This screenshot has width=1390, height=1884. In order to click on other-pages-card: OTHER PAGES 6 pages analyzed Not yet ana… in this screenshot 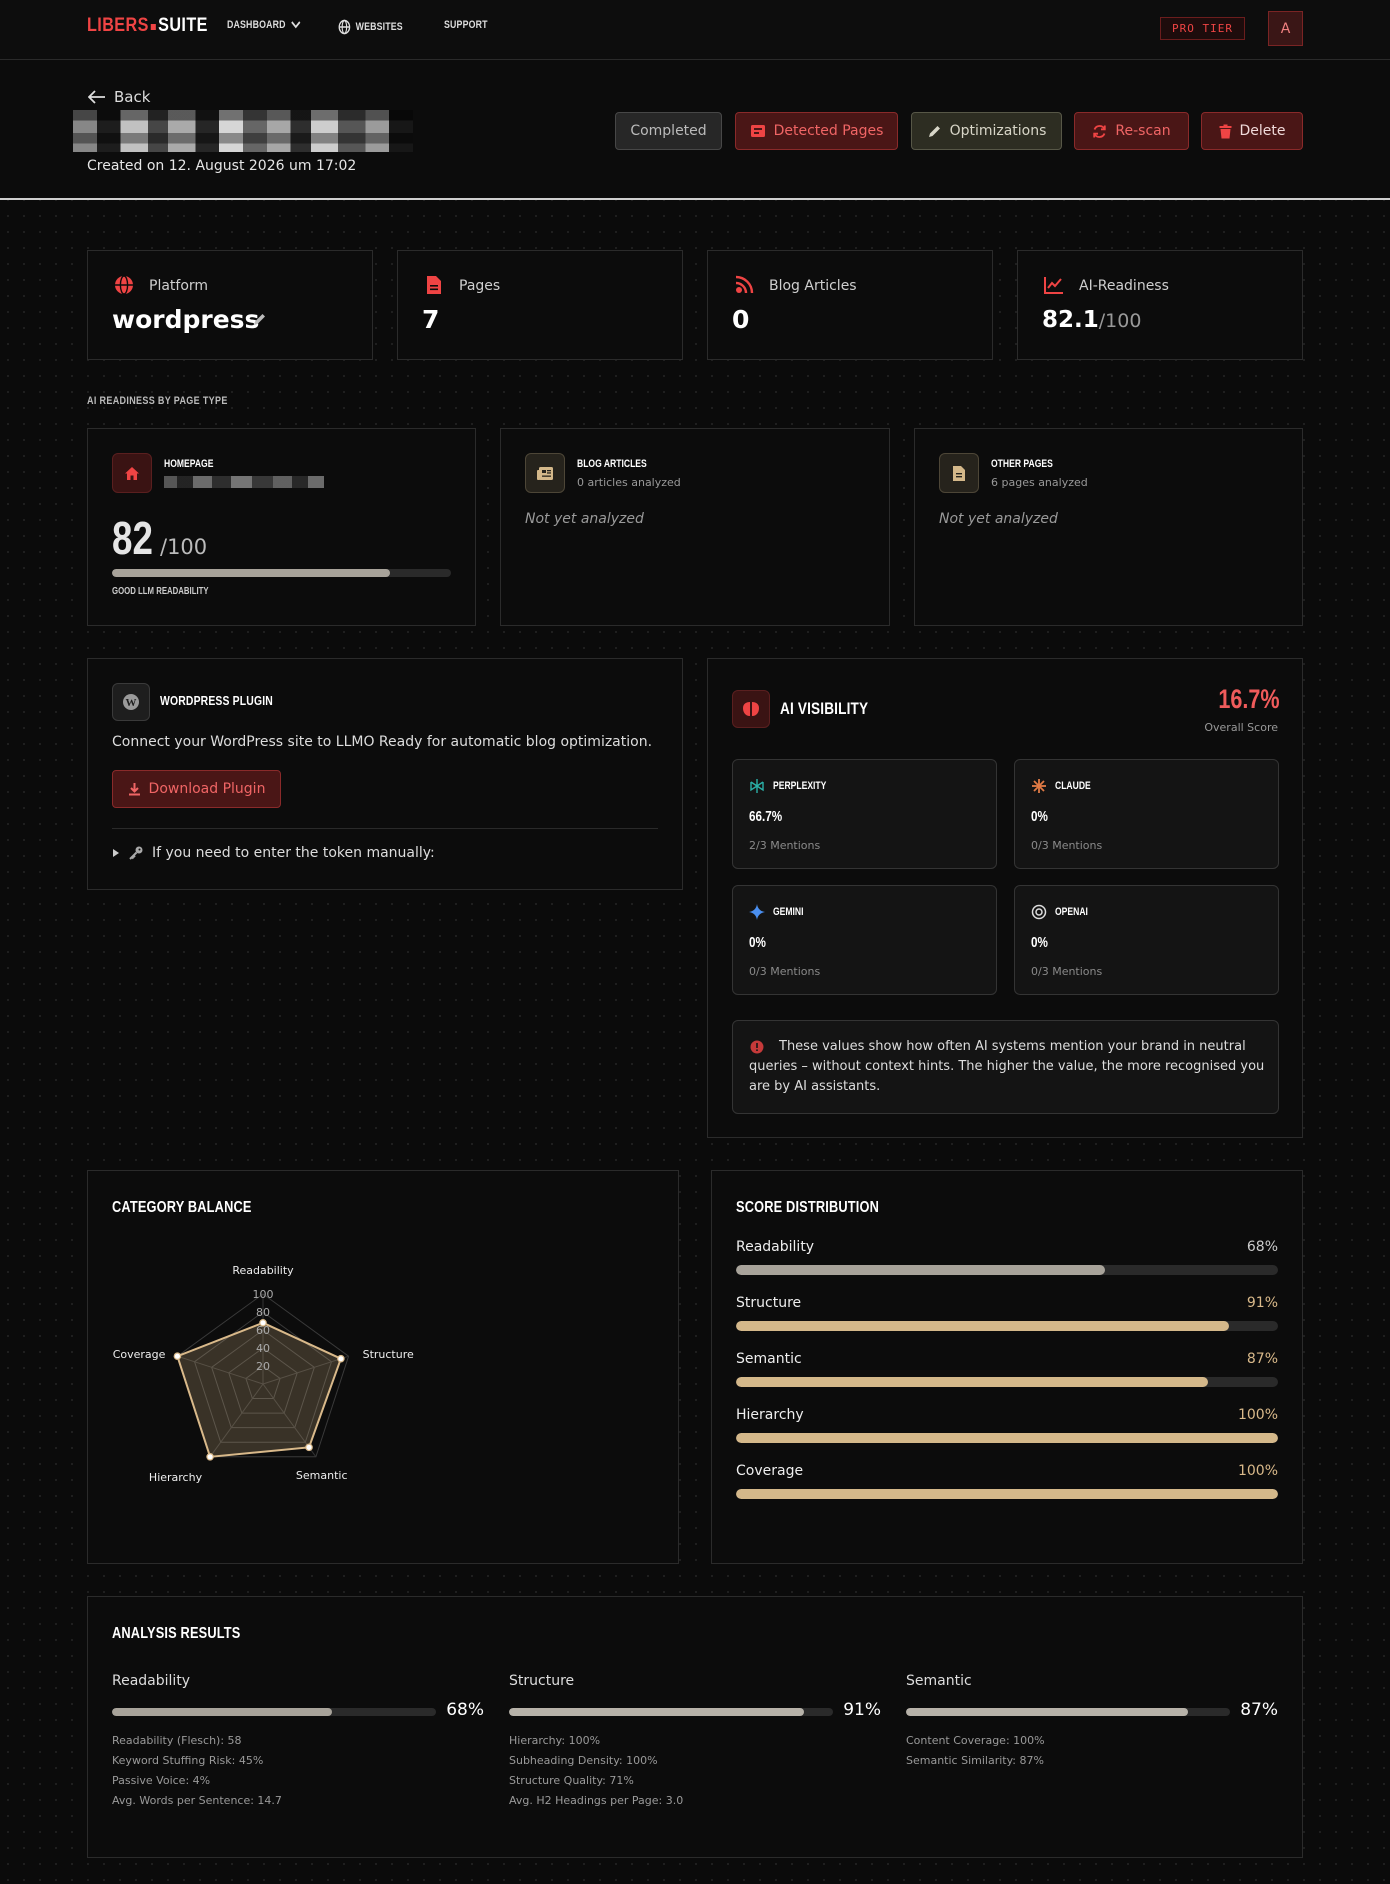, I will do `click(1108, 527)`.